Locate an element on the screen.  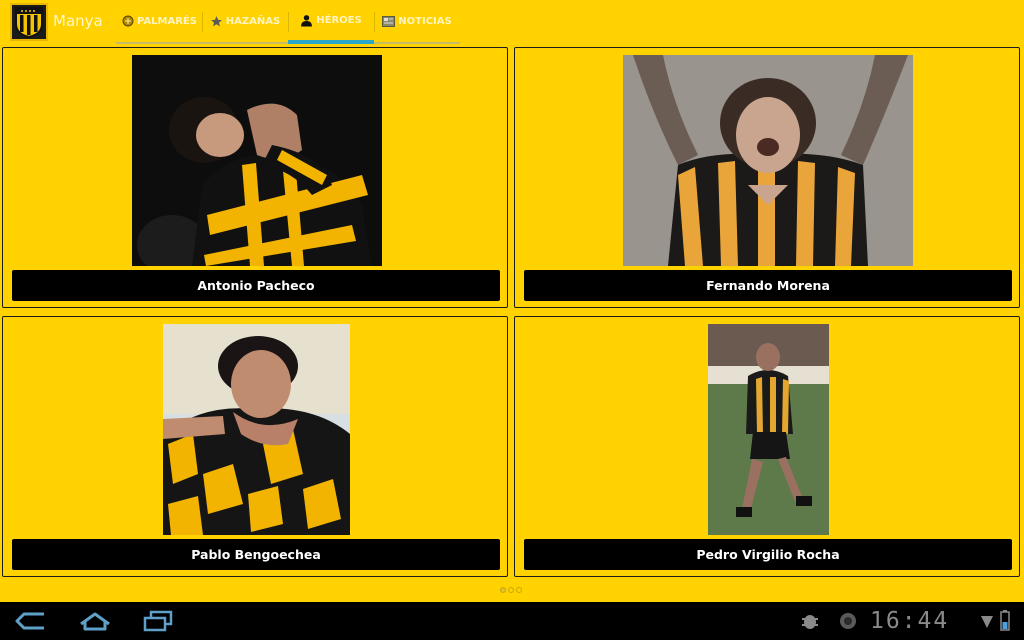
tab-bar: PALMARÉS HAZAÑAS HÉROES NOTICIAS is located at coordinates (288, 22).